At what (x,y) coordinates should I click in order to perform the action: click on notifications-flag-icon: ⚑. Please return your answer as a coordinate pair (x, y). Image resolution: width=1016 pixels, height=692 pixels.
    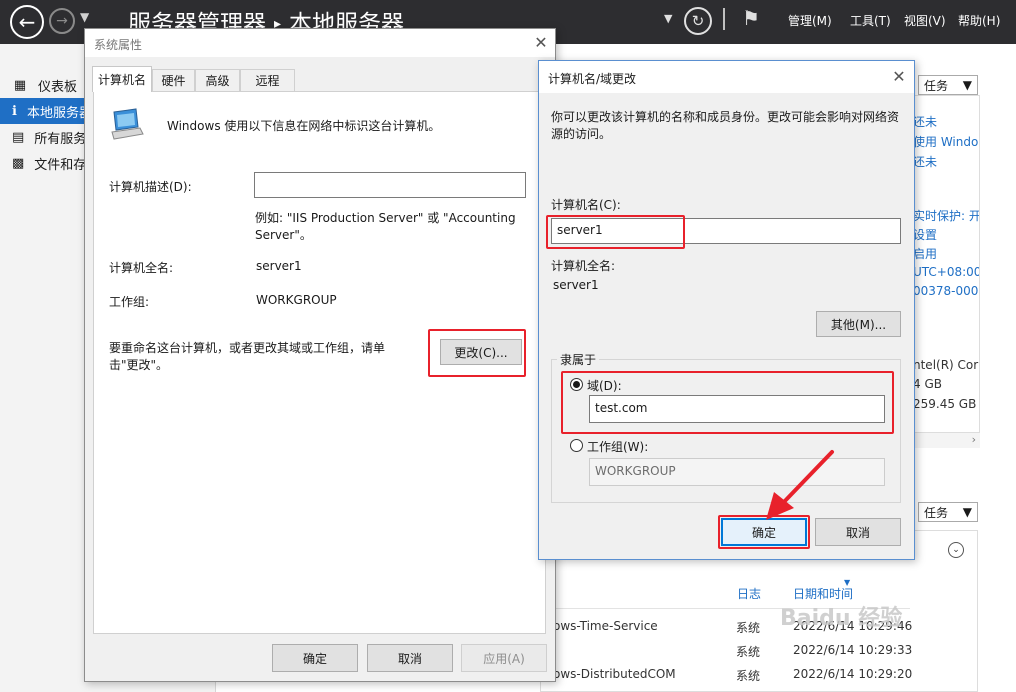
    Looking at the image, I should click on (751, 18).